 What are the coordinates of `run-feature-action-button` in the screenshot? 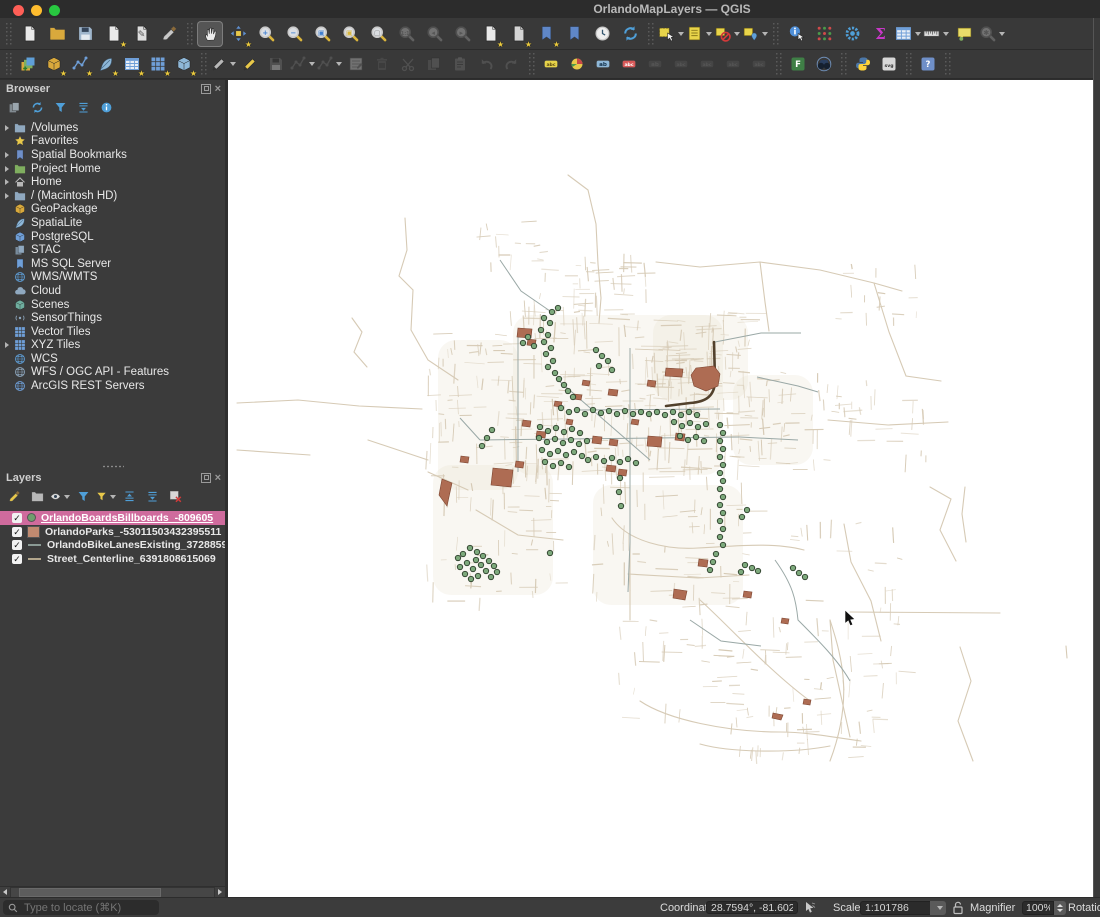 It's located at (824, 34).